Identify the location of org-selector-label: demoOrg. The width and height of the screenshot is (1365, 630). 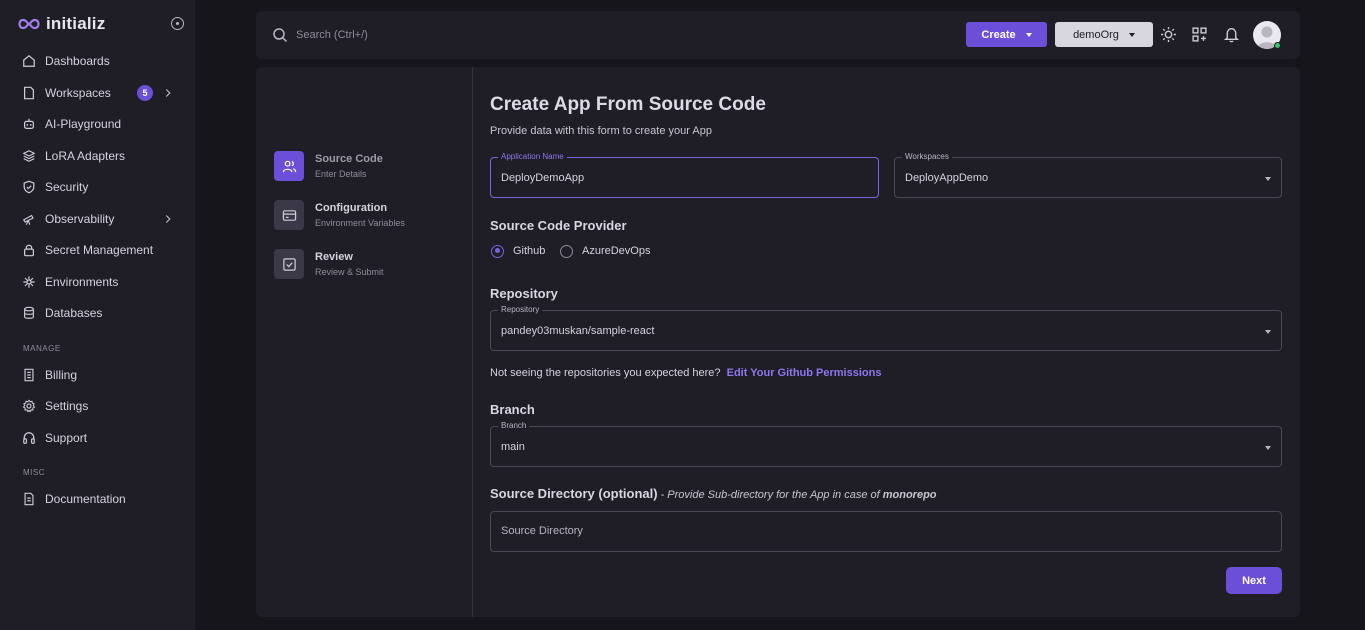
(1096, 34).